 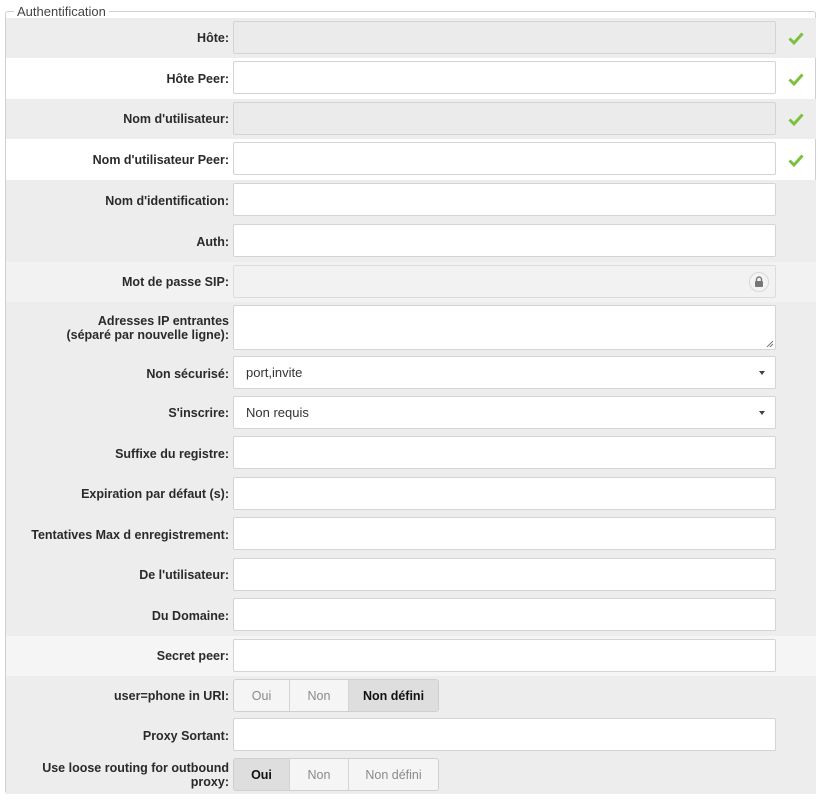 I want to click on row-hote-peer: Hôte Peer:, so click(x=411, y=78).